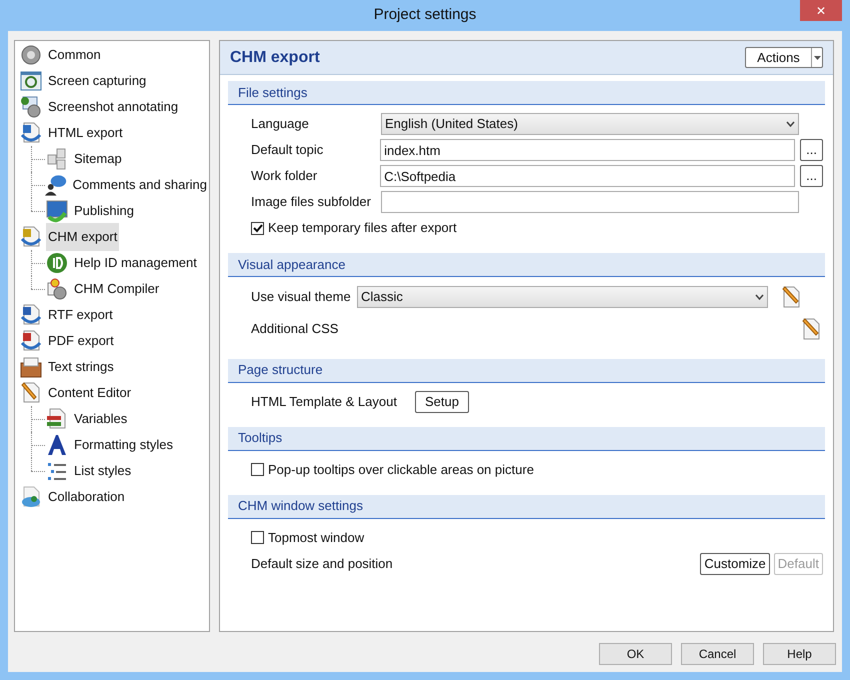 Image resolution: width=850 pixels, height=680 pixels. Describe the element at coordinates (56, 185) in the screenshot. I see `speech-bubble-icon` at that location.